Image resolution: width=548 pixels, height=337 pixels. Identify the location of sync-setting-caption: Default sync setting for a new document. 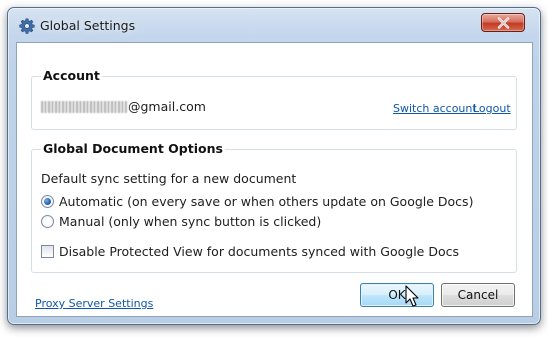
(169, 178).